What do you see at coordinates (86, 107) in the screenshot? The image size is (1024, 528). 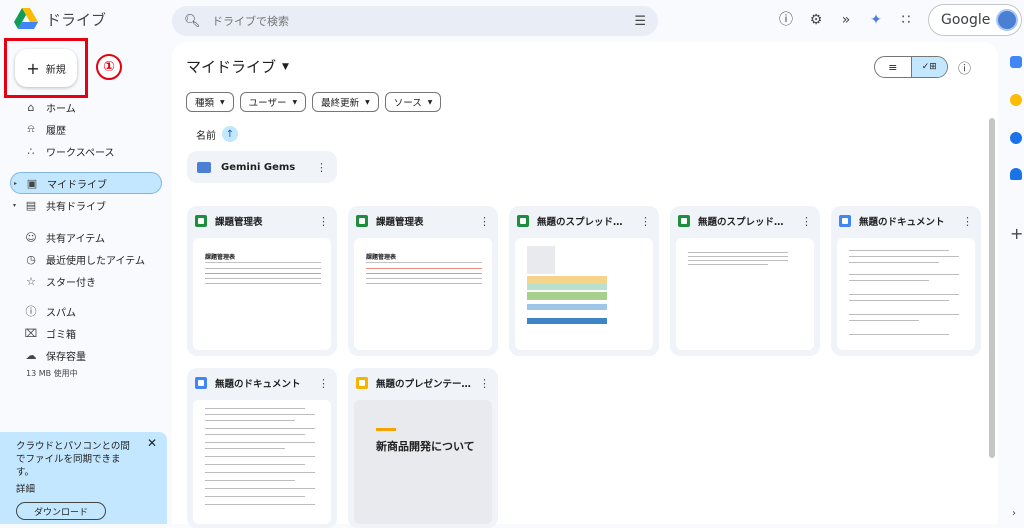 I see `sidebar-item-home: ⌂ ホーム` at bounding box center [86, 107].